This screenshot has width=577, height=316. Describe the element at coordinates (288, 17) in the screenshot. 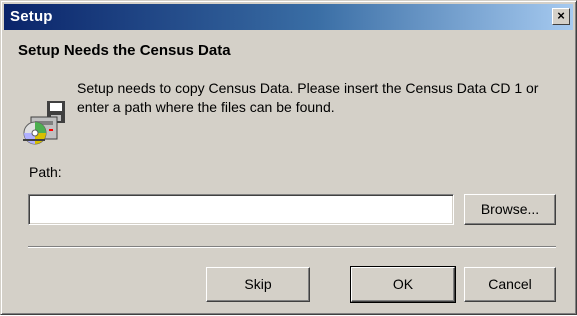

I see `title-bar: Setup ×` at that location.